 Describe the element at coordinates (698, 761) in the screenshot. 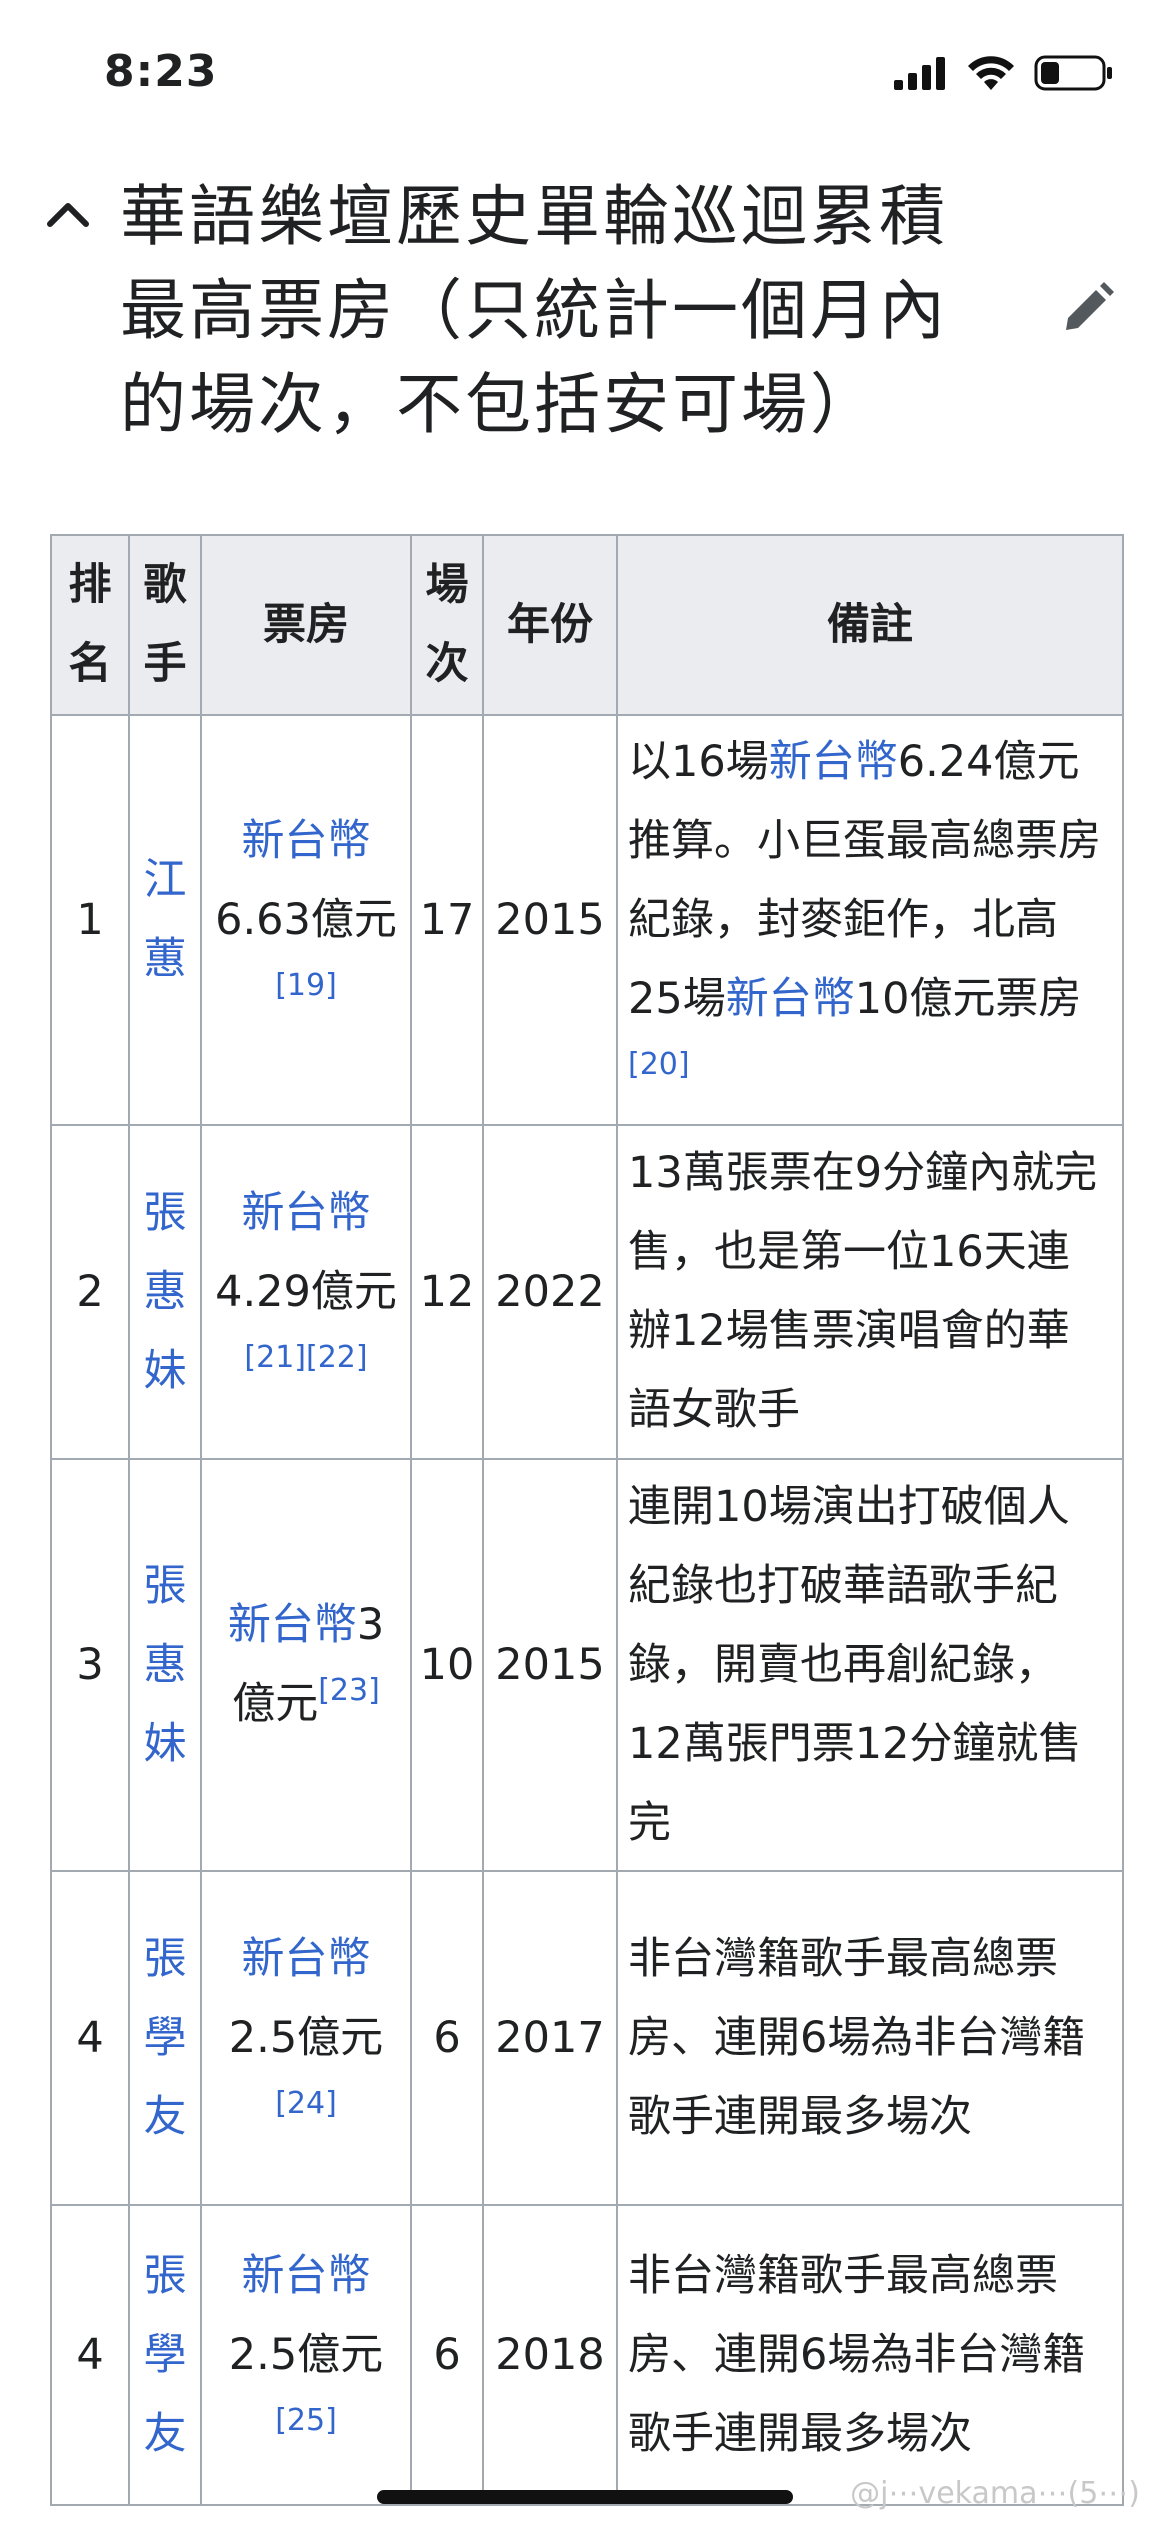

I see `note-text: 以16場` at that location.